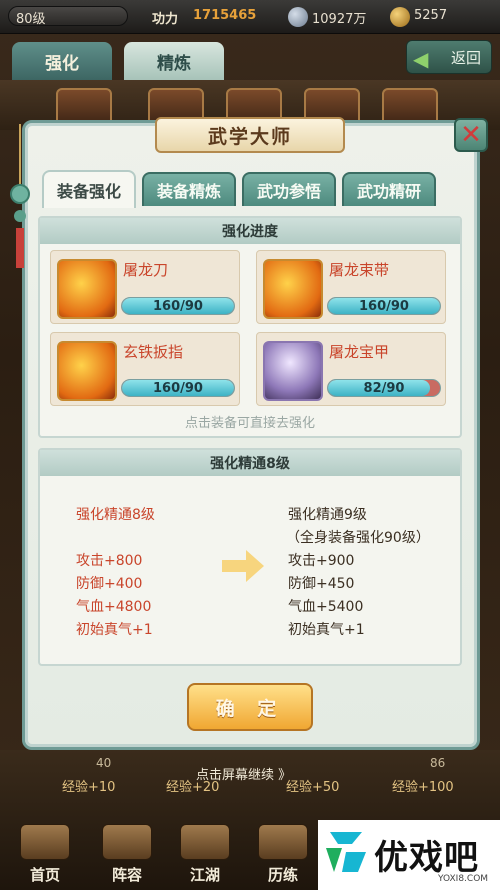 The width and height of the screenshot is (500, 890). Describe the element at coordinates (449, 57) in the screenshot. I see `back-button: ◀ 返回` at that location.